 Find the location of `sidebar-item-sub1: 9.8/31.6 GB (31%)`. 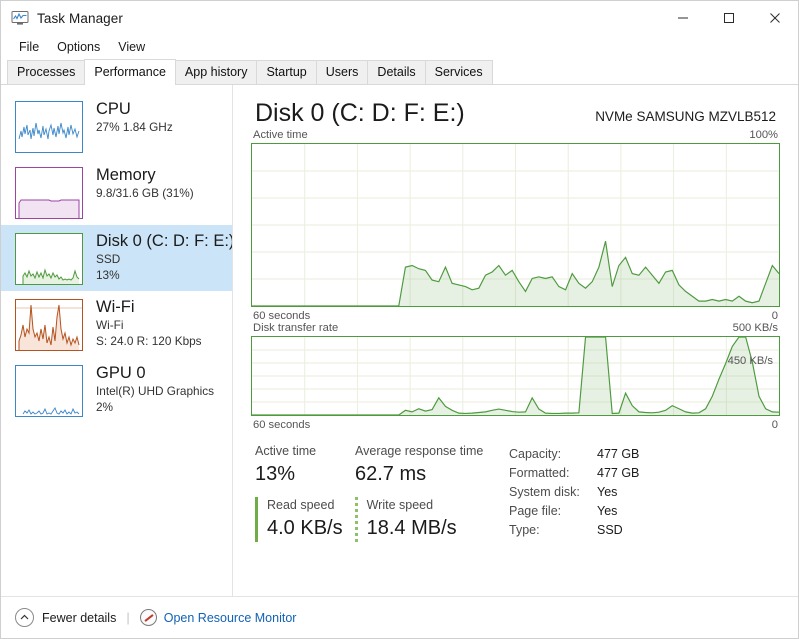

sidebar-item-sub1: 9.8/31.6 GB (31%) is located at coordinates (145, 193).